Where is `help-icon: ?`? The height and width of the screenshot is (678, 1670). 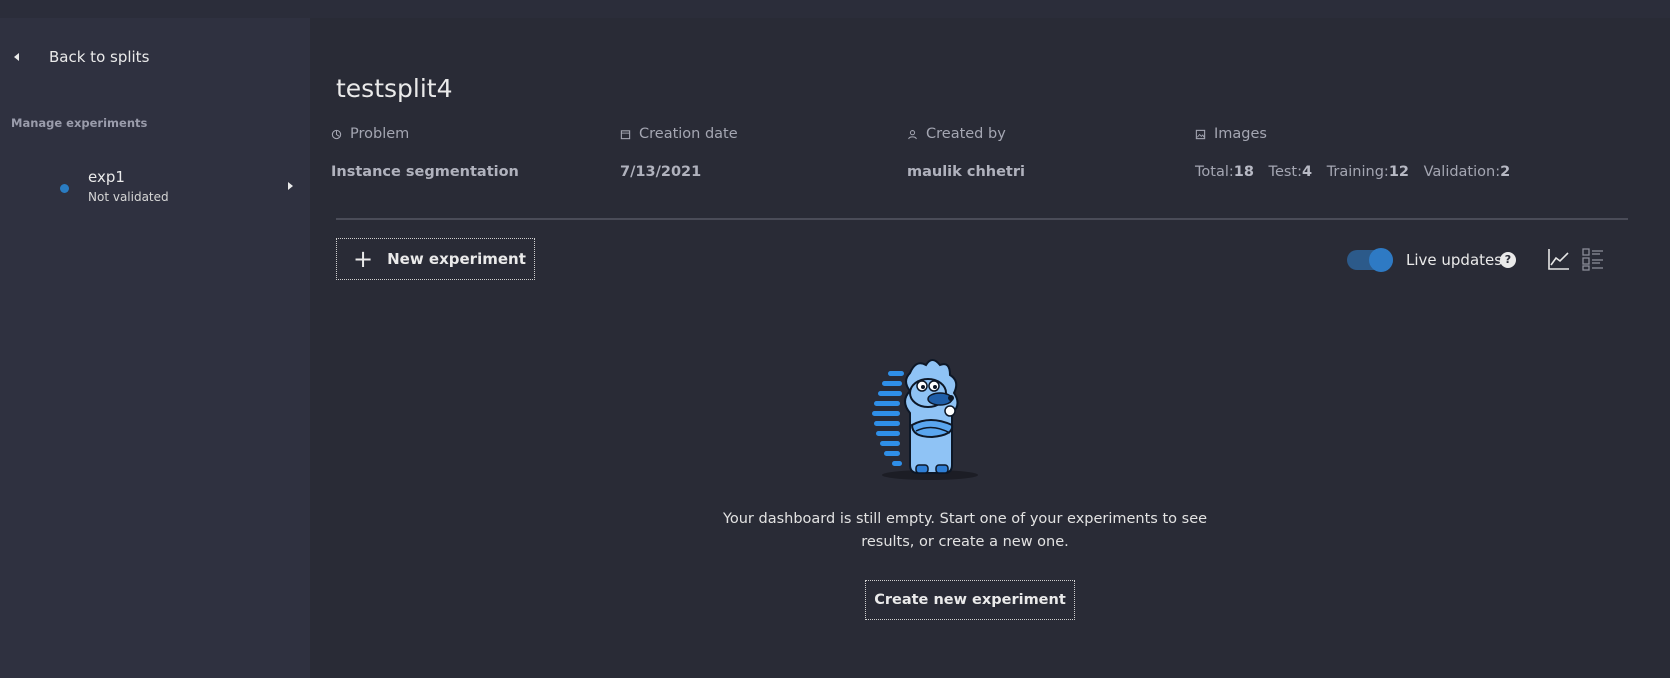 help-icon: ? is located at coordinates (1508, 260).